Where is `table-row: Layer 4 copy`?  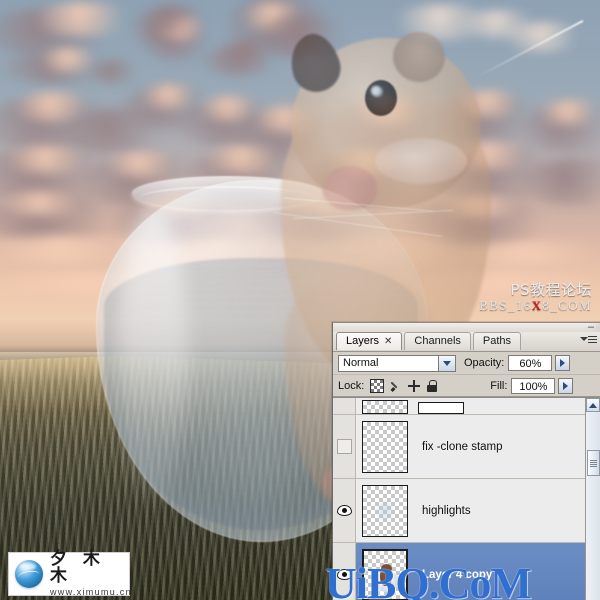 table-row: Layer 4 copy is located at coordinates (466, 571).